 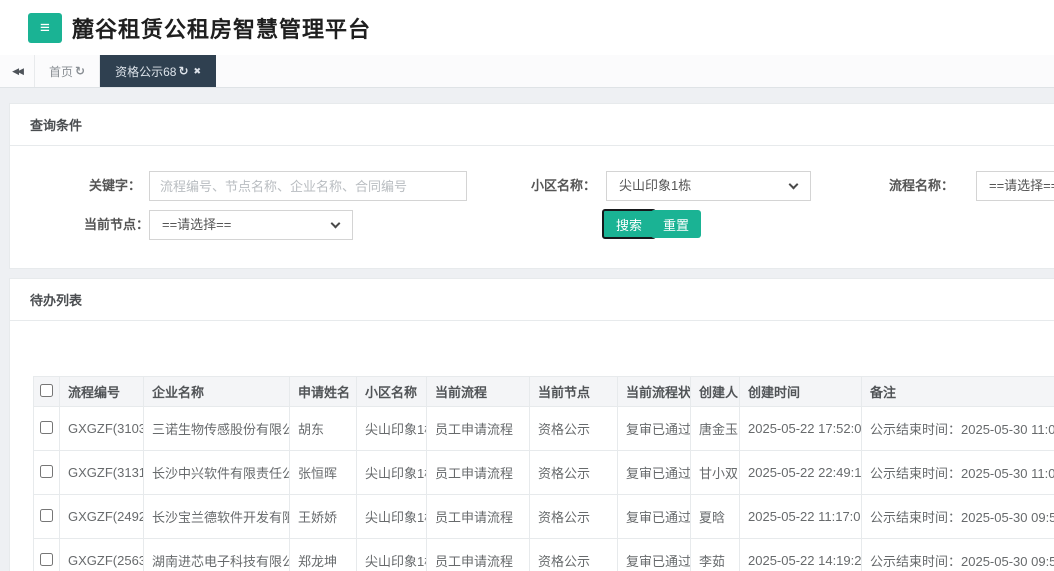 What do you see at coordinates (800, 516) in the screenshot?
I see `cell-create-time: 2025-05-22 11:17:09` at bounding box center [800, 516].